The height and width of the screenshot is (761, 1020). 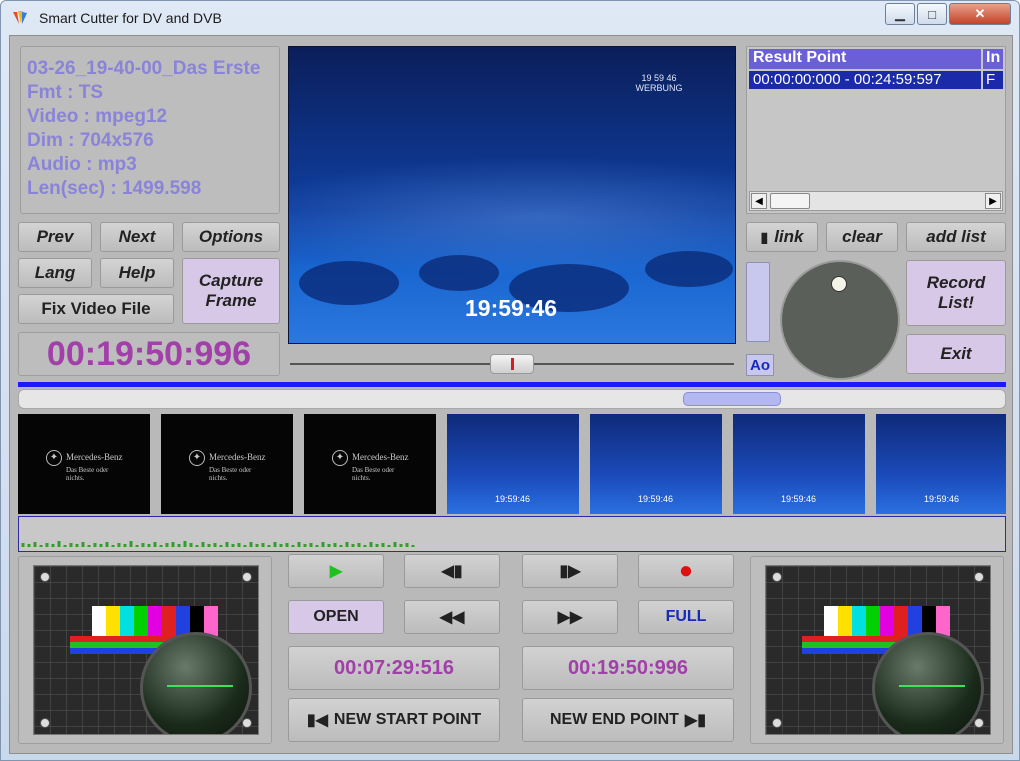 I want to click on link-button: ▮ link, so click(x=782, y=237).